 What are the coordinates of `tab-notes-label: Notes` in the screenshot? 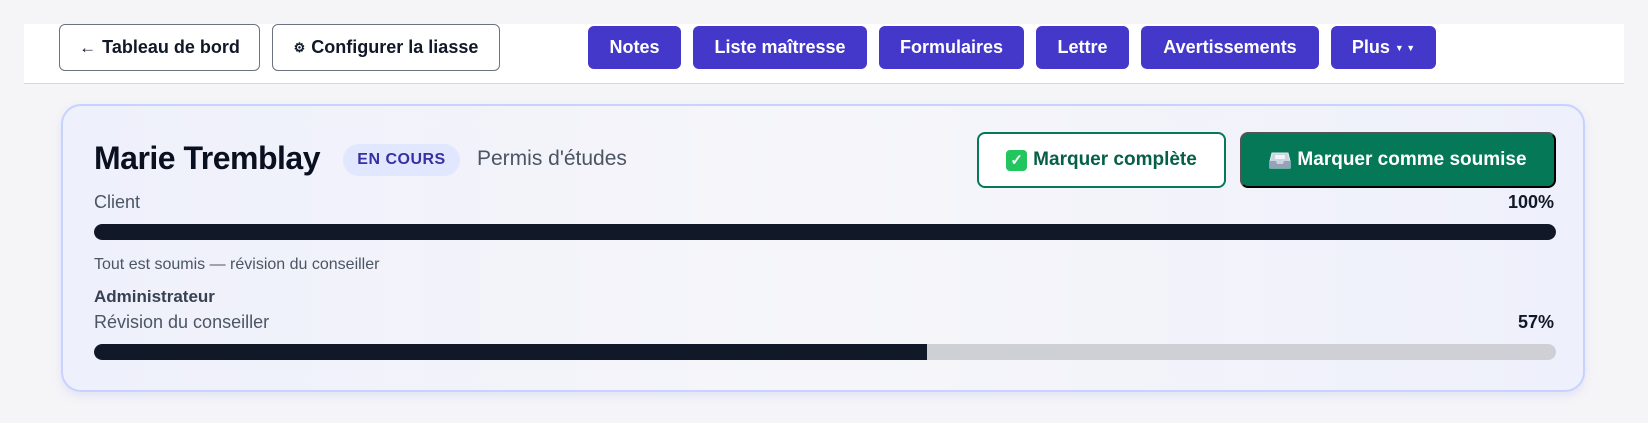 It's located at (634, 47).